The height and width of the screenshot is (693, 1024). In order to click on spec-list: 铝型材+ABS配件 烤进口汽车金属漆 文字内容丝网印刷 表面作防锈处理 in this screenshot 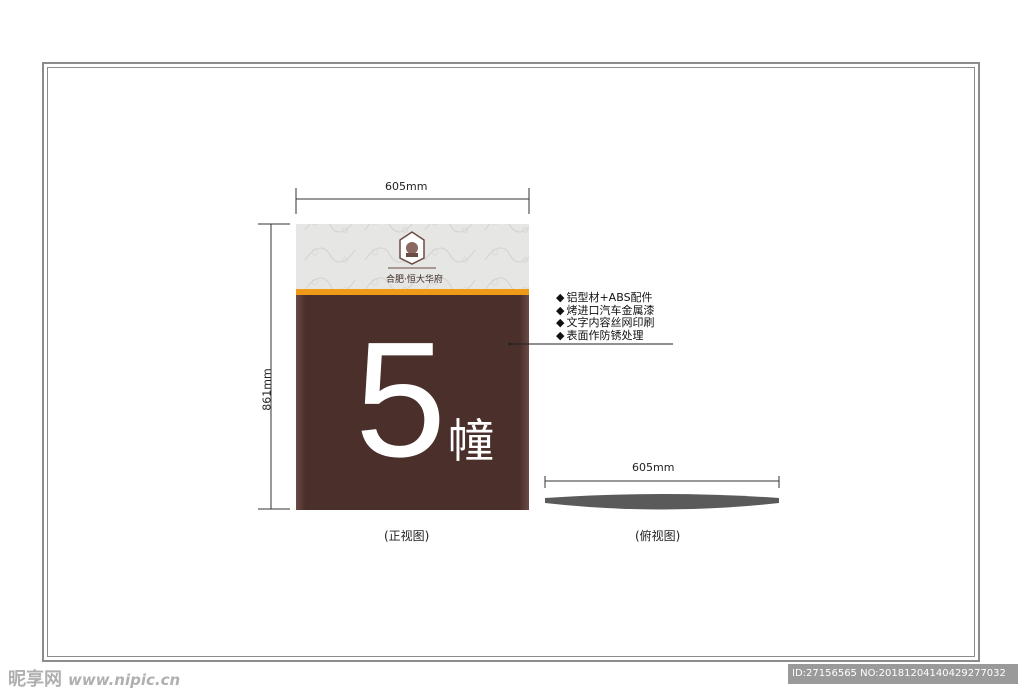, I will do `click(605, 317)`.